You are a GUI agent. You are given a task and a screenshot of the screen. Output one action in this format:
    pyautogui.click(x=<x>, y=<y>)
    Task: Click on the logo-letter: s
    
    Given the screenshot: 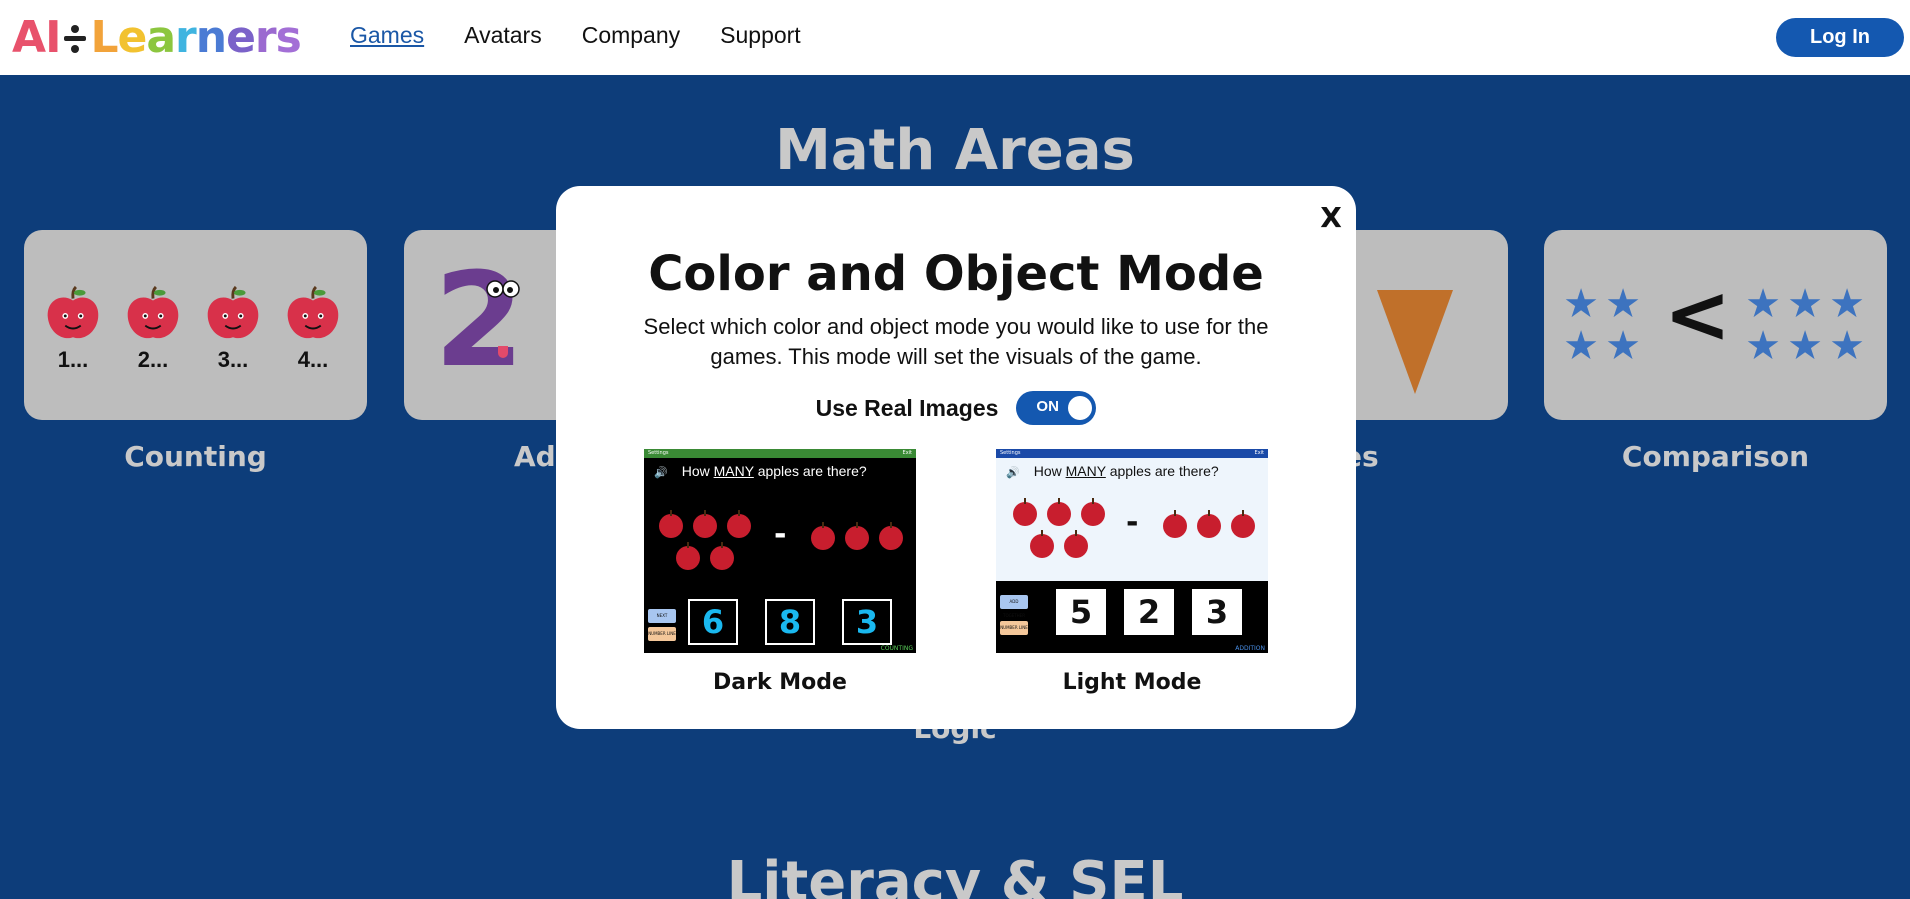 What is the action you would take?
    pyautogui.click(x=288, y=37)
    